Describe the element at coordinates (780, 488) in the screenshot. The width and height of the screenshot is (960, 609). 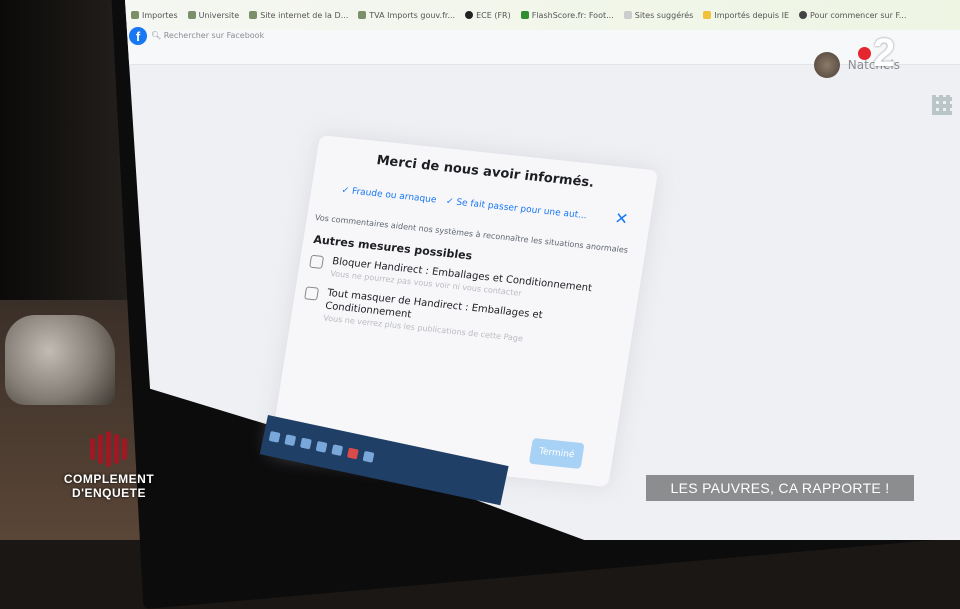
I see `lower-third-caption: LES PAUVRES, CA RAPPORTE !` at that location.